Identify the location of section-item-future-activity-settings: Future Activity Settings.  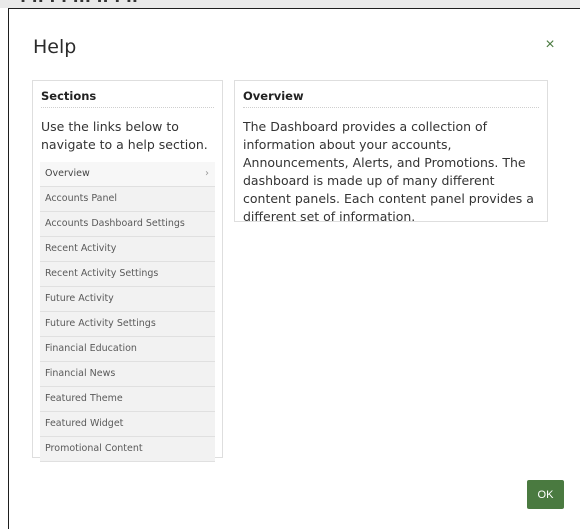
(127, 324).